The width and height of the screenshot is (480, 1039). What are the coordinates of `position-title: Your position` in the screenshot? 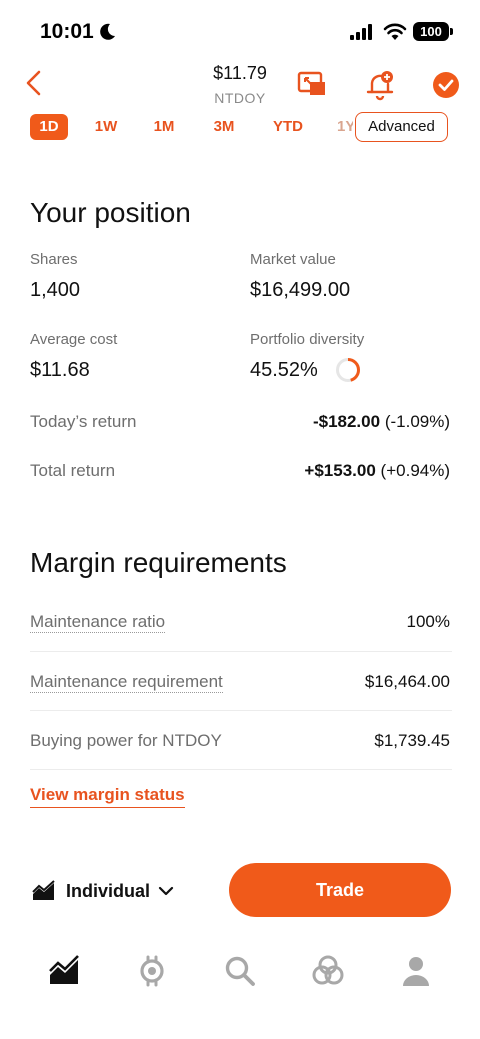 It's located at (110, 212).